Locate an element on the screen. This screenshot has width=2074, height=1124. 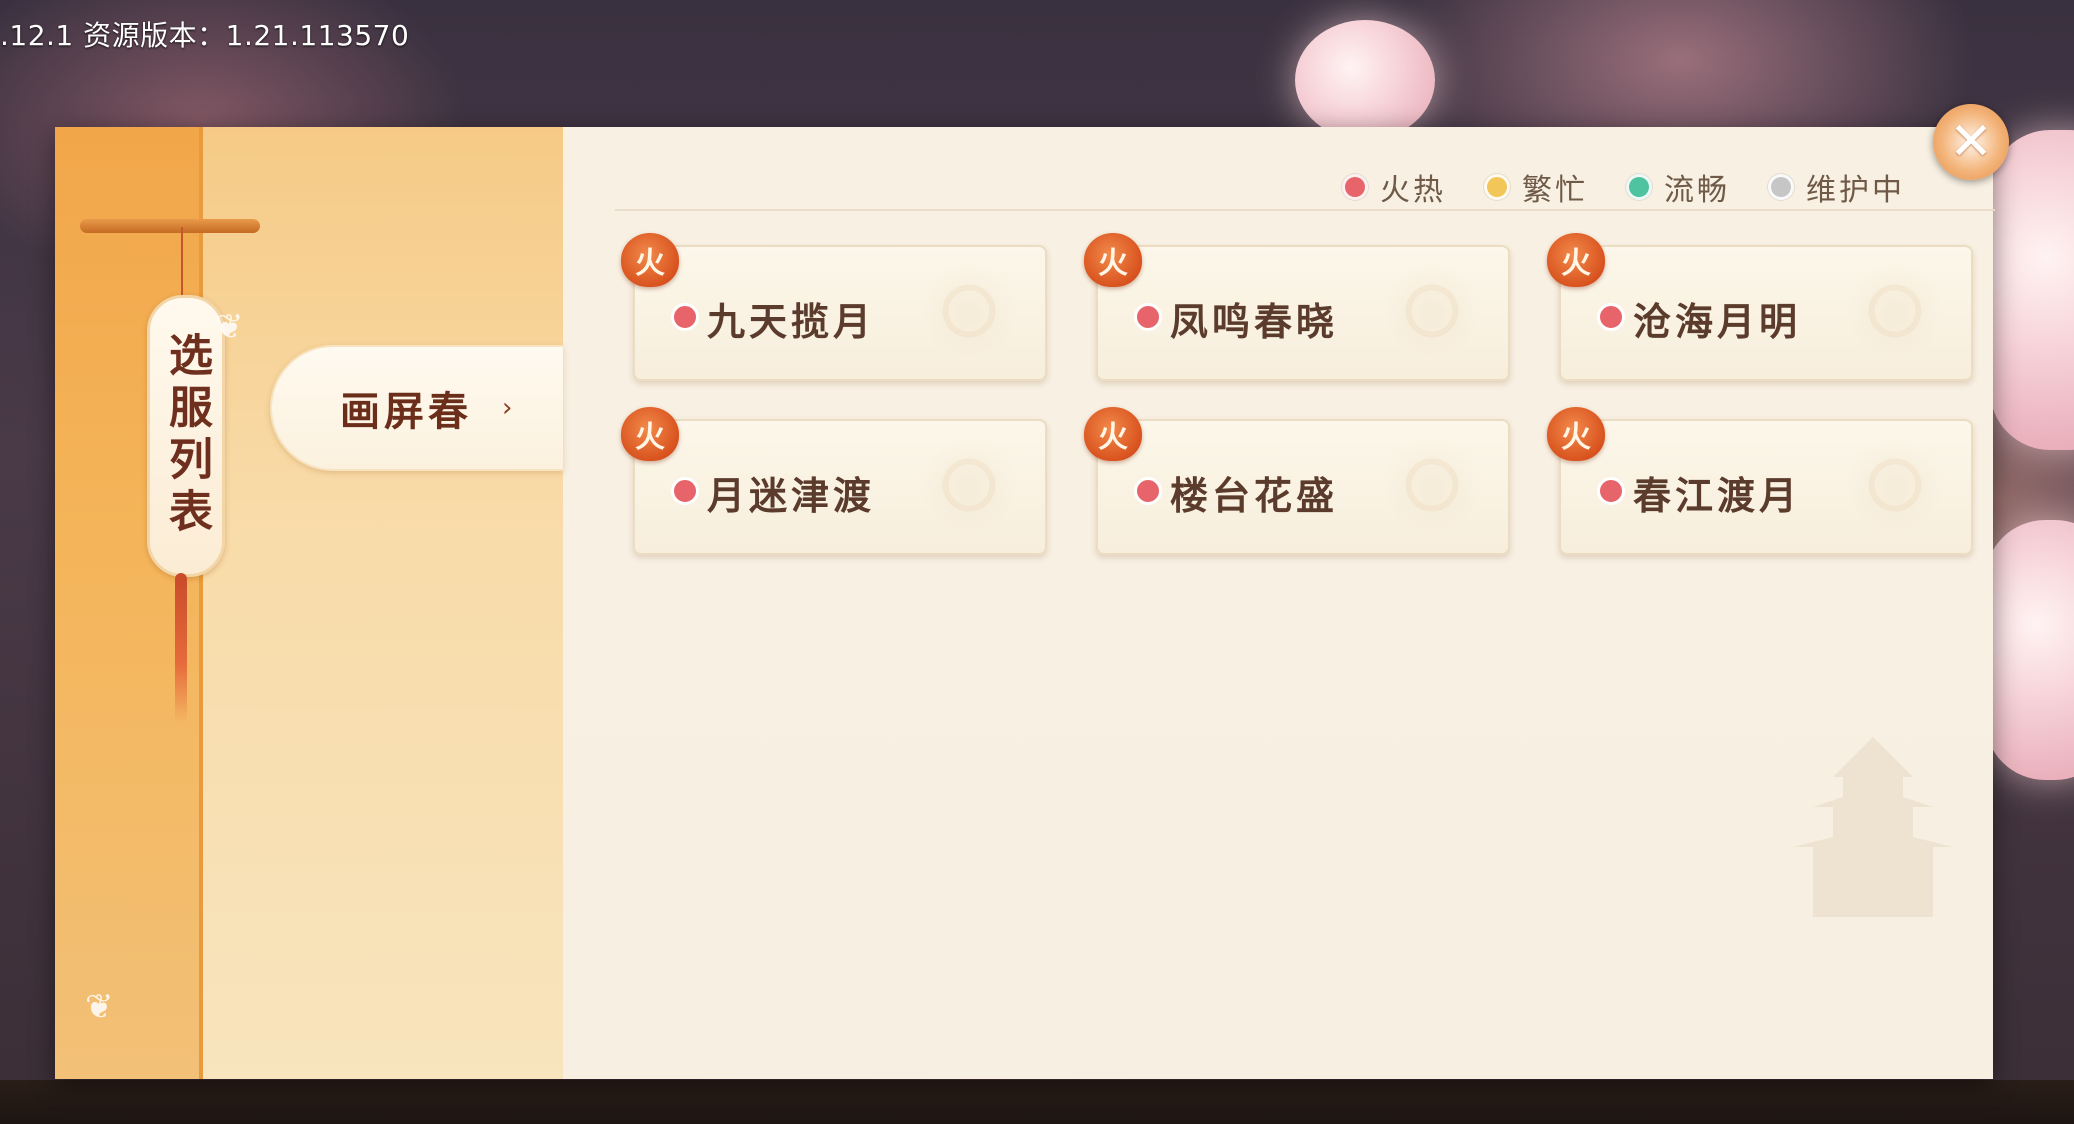
server-card-chunjiangduyue: 火 春江渡月 is located at coordinates (1760, 481).